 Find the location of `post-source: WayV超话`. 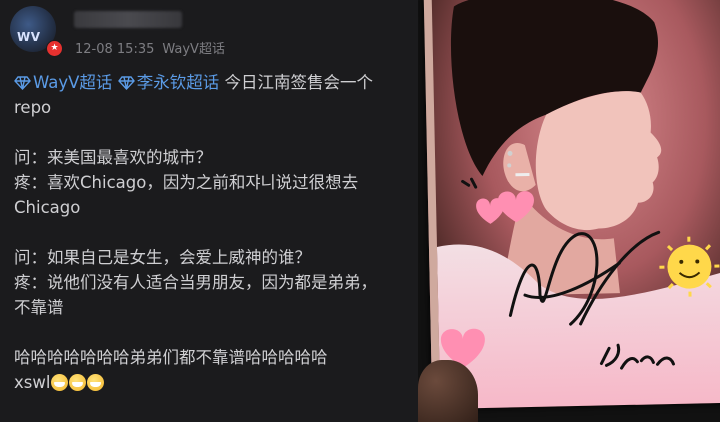

post-source: WayV超话 is located at coordinates (193, 49).